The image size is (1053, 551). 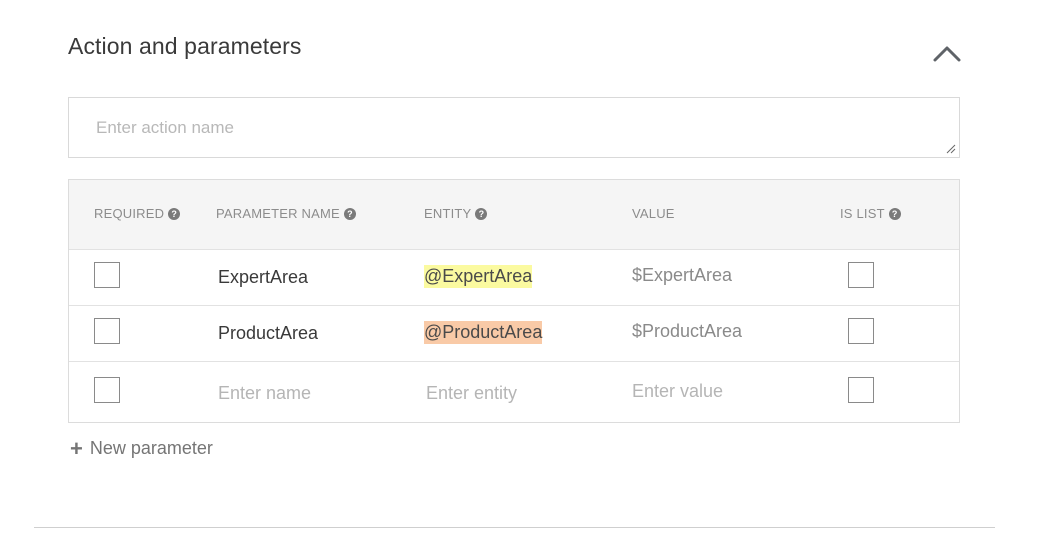 I want to click on plus-icon: +, so click(x=76, y=448).